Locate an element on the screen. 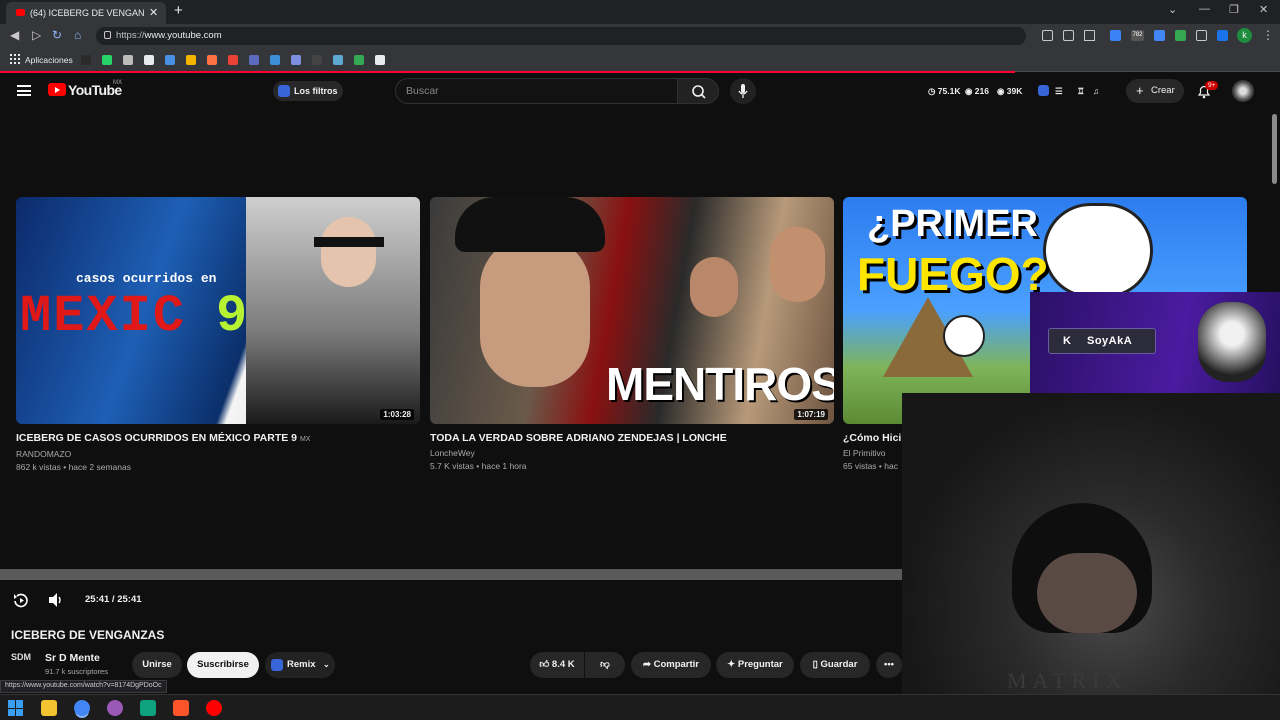 This screenshot has width=1280, height=720. profile-avatar: k is located at coordinates (1244, 35).